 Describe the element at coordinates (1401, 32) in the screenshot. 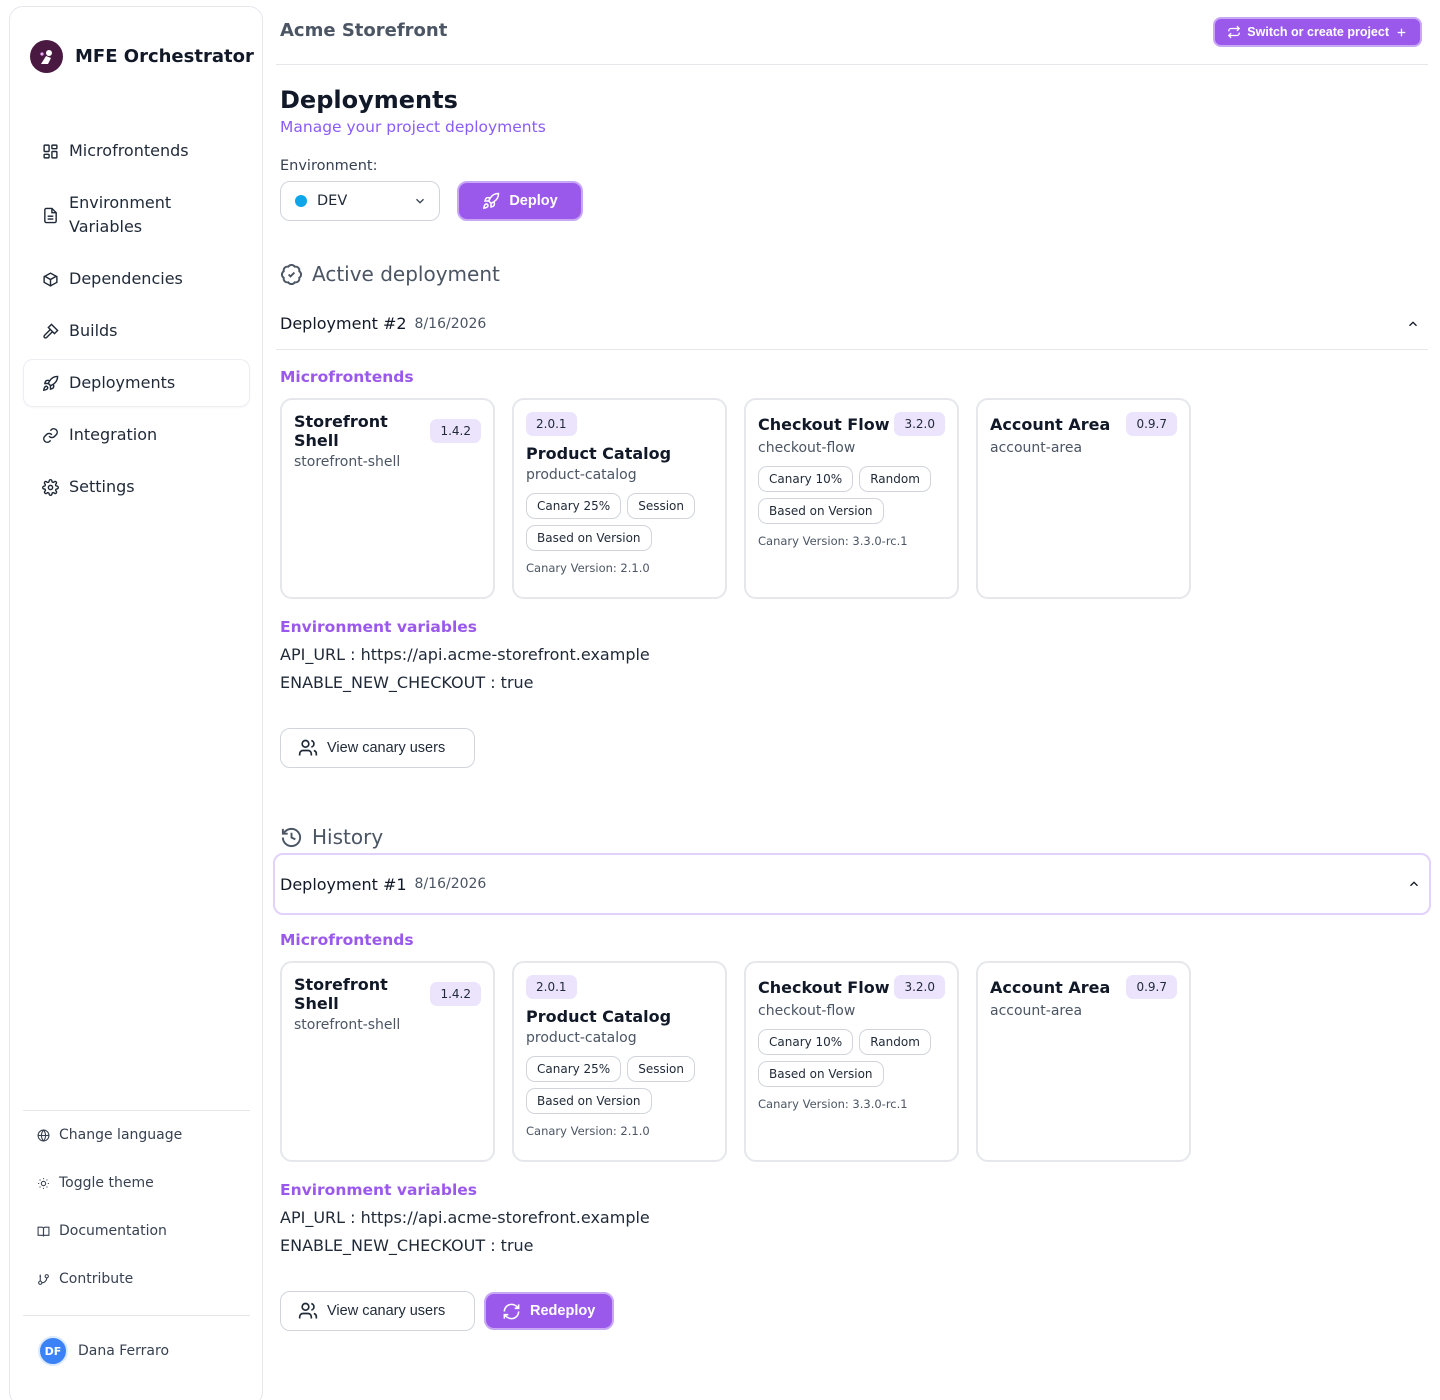

I see `plus-icon` at that location.